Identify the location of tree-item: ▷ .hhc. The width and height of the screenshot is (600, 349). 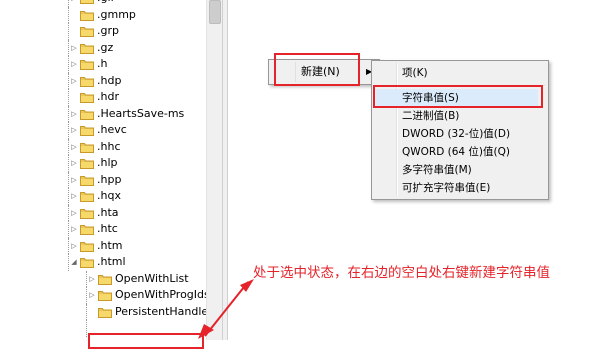
(103, 146).